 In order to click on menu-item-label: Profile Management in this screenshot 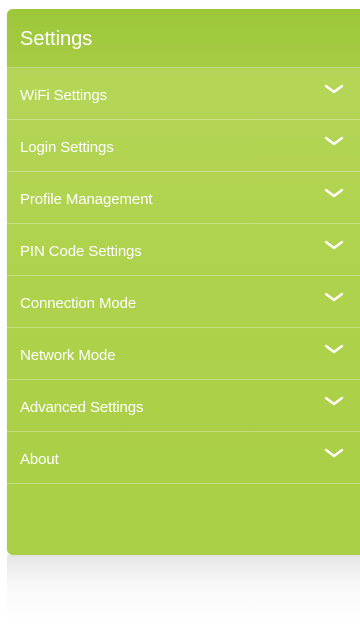, I will do `click(86, 199)`.